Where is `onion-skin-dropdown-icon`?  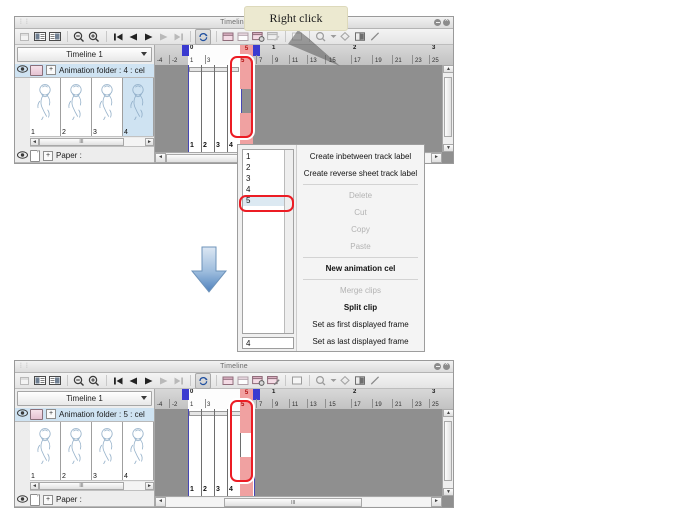 onion-skin-dropdown-icon is located at coordinates (333, 381).